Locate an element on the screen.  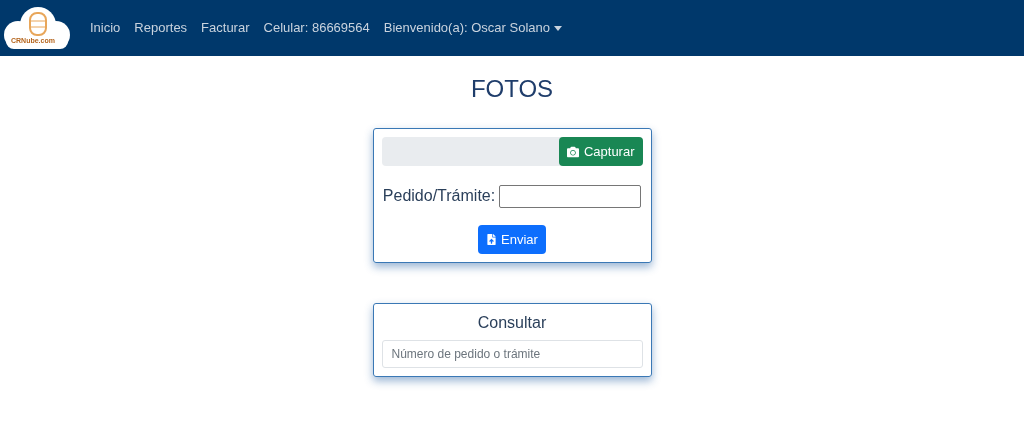
card-title: Consultar is located at coordinates (512, 323).